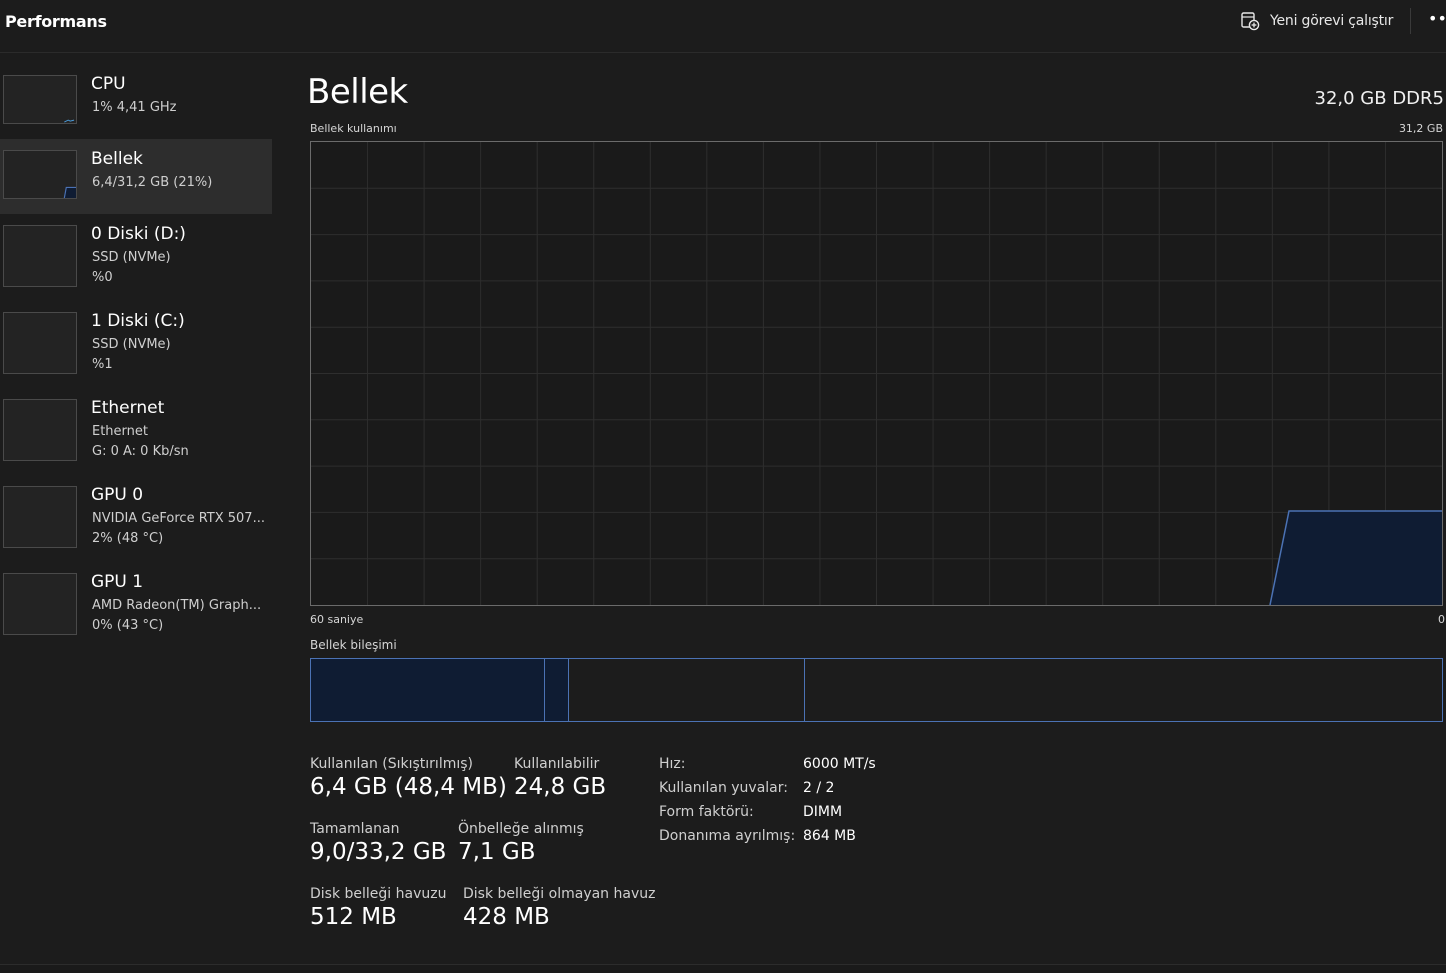 Image resolution: width=1446 pixels, height=973 pixels. I want to click on composition-standby, so click(687, 690).